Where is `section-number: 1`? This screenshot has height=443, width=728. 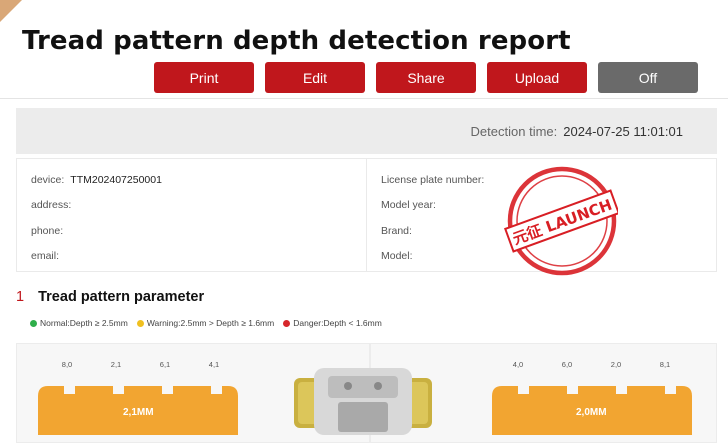 section-number: 1 is located at coordinates (20, 297).